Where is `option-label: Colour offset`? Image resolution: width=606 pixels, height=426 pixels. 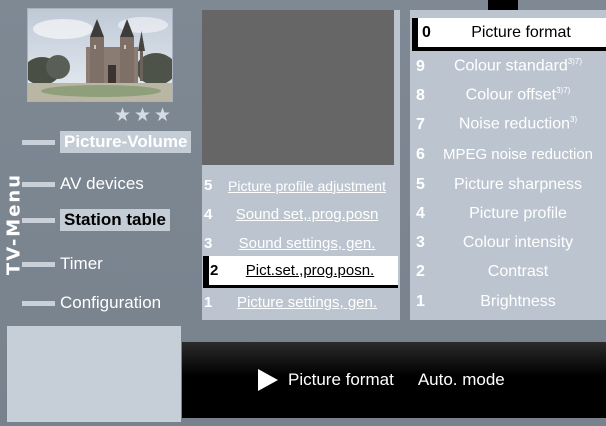
option-label: Colour offset is located at coordinates (511, 95).